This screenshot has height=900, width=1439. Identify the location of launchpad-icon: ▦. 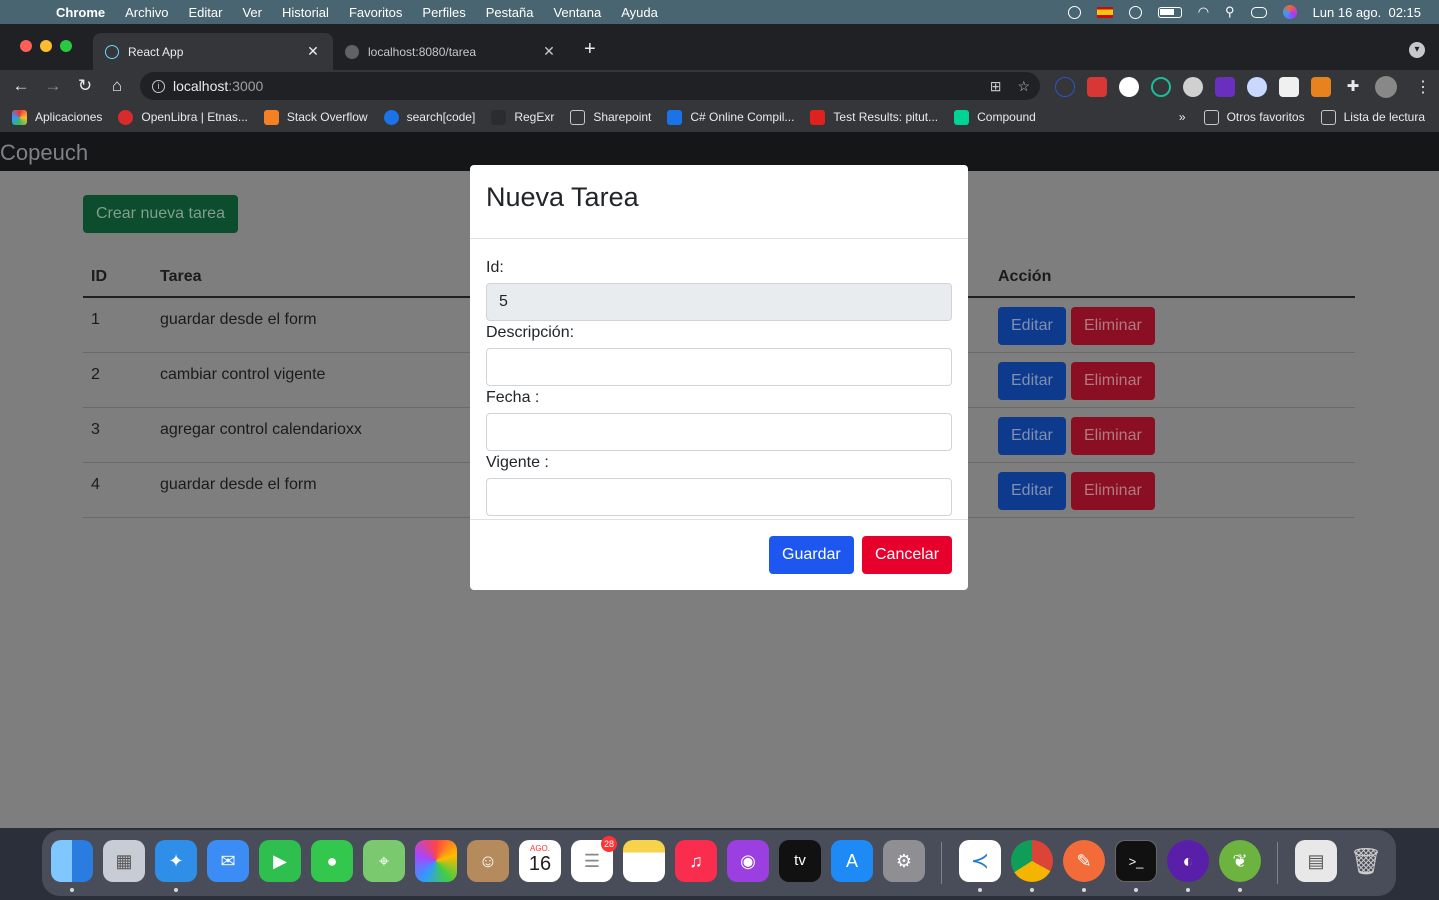
(124, 861).